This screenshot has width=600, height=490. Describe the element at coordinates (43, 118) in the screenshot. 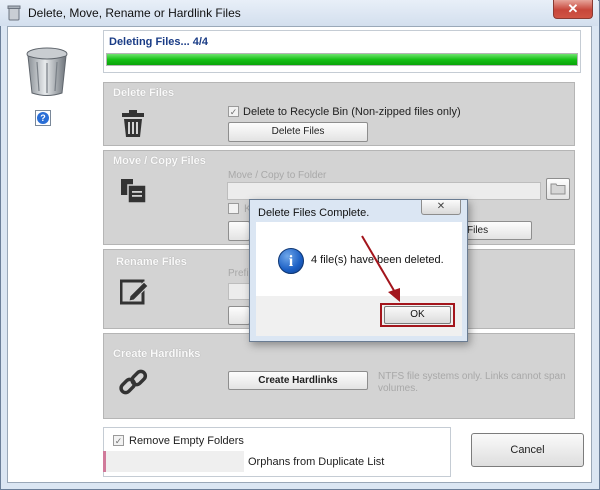

I see `help-icon: ?` at that location.